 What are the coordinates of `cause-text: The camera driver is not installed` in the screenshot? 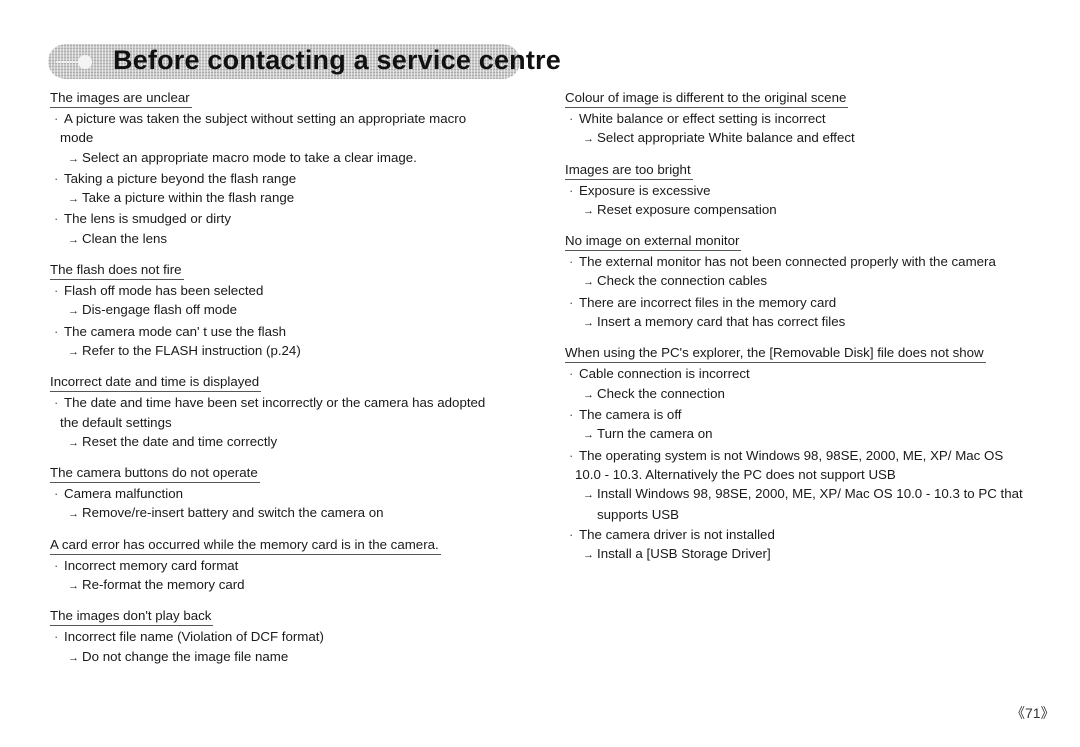 It's located at (677, 534).